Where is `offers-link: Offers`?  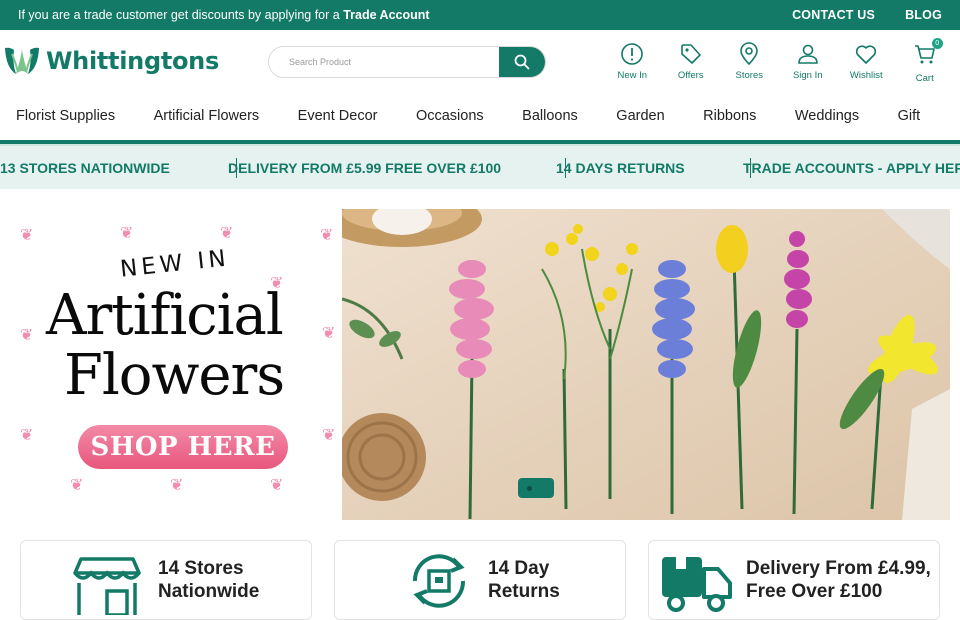 offers-link: Offers is located at coordinates (691, 63).